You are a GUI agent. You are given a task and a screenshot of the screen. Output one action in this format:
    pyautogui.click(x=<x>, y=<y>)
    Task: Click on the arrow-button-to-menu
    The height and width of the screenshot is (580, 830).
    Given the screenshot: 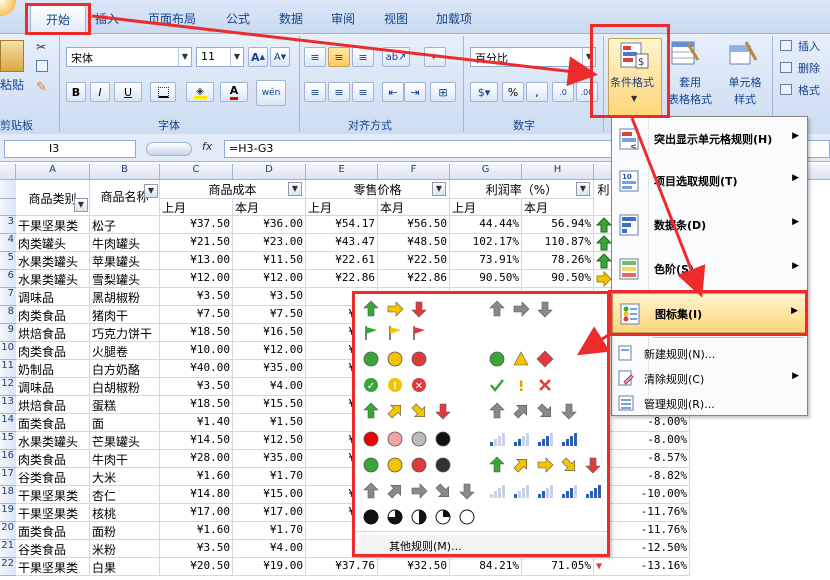 What is the action you would take?
    pyautogui.click(x=668, y=207)
    